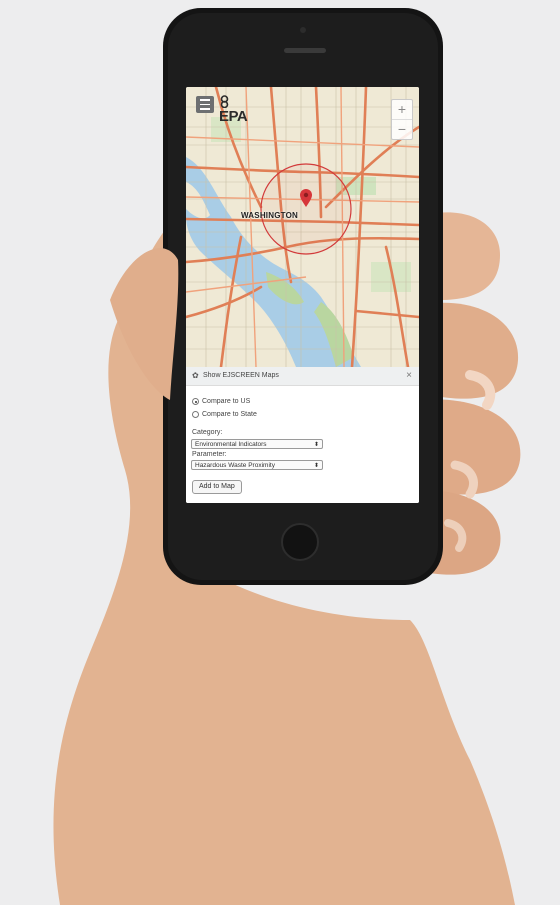 The width and height of the screenshot is (560, 905). Describe the element at coordinates (224, 101) in the screenshot. I see `epa-flower-icon` at that location.